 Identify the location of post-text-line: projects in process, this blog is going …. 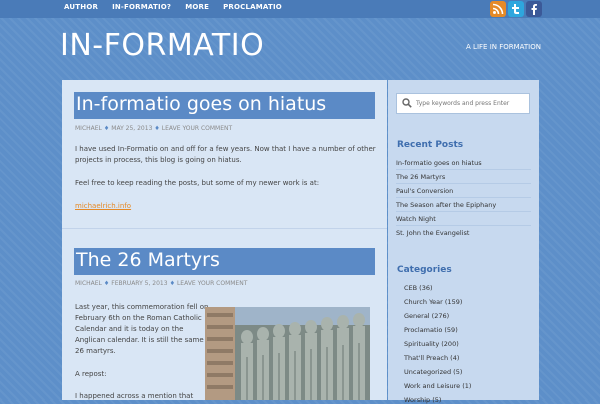
(158, 160).